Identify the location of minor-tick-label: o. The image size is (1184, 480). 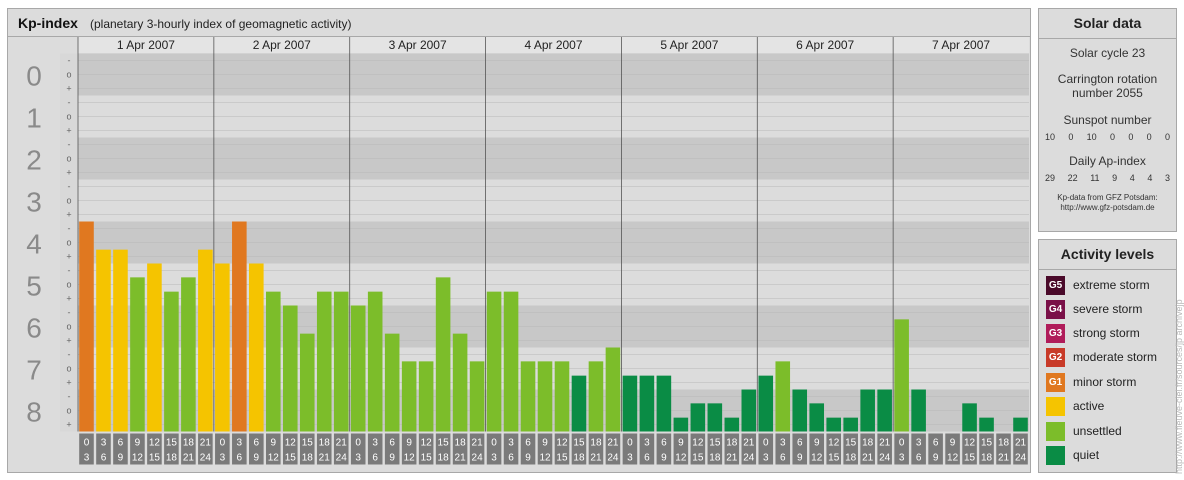
(68, 159).